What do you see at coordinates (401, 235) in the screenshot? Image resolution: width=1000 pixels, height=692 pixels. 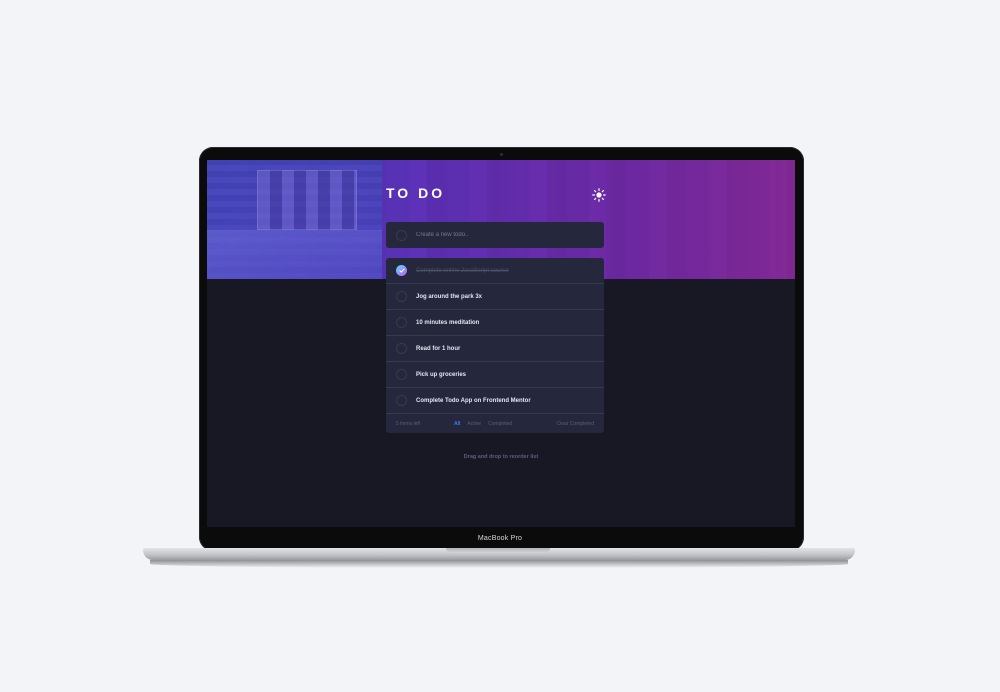 I see `new-todo-circle` at bounding box center [401, 235].